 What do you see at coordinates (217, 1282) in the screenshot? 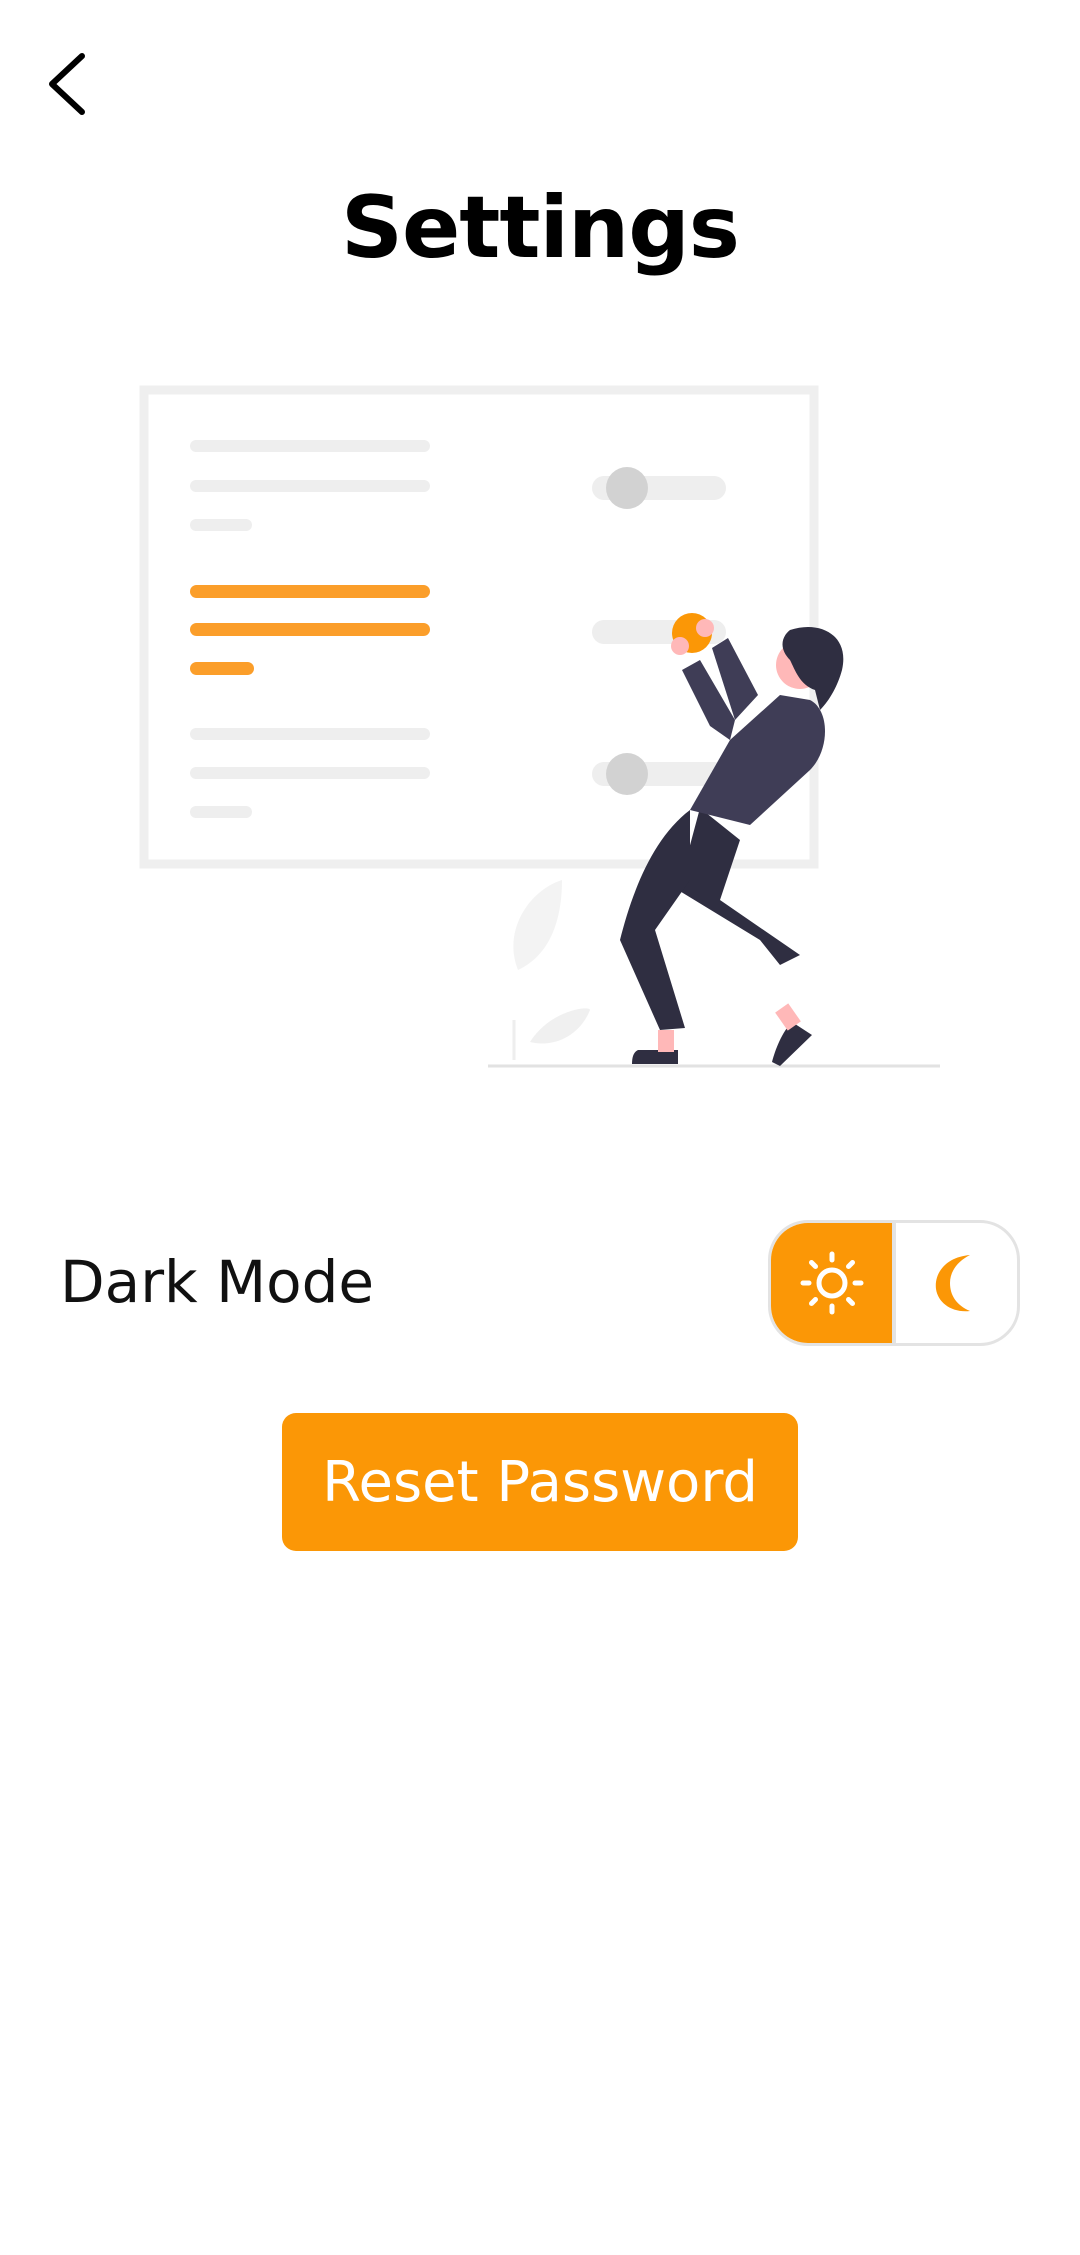
I see `dark-mode-label: Dark Mode` at bounding box center [217, 1282].